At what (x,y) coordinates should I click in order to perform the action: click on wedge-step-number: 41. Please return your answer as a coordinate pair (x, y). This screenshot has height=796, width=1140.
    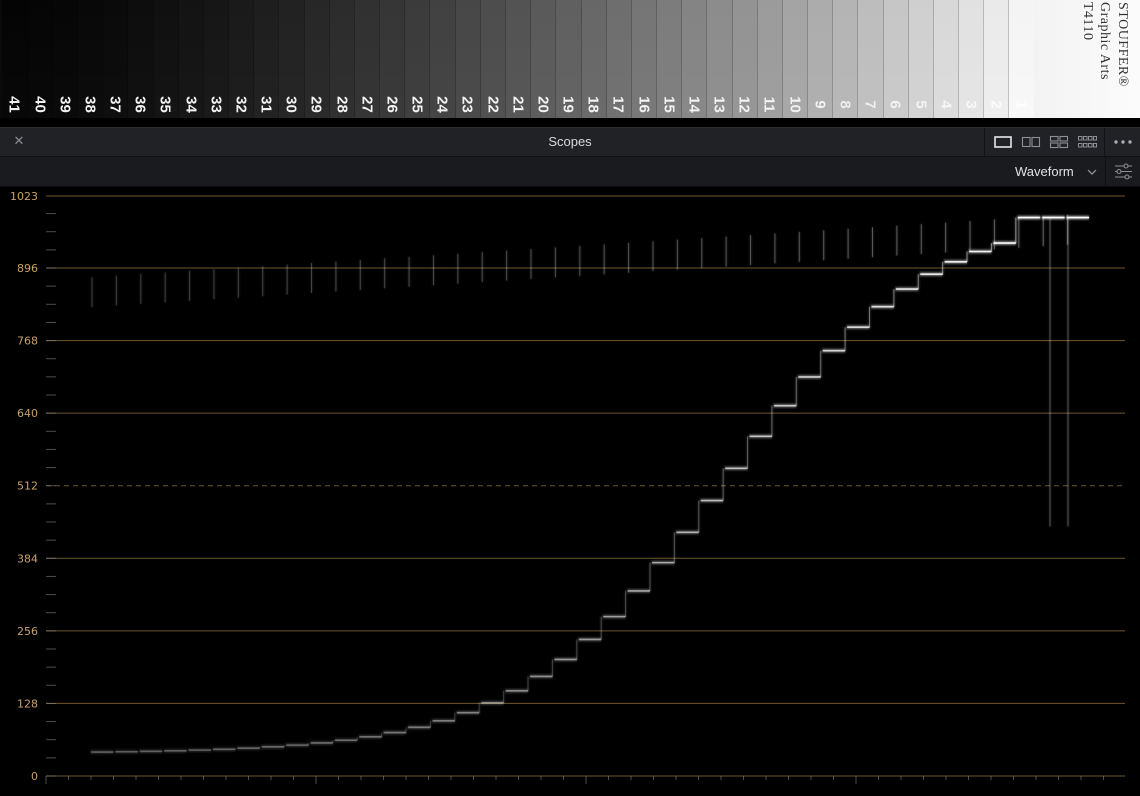
    Looking at the image, I should click on (14, 104).